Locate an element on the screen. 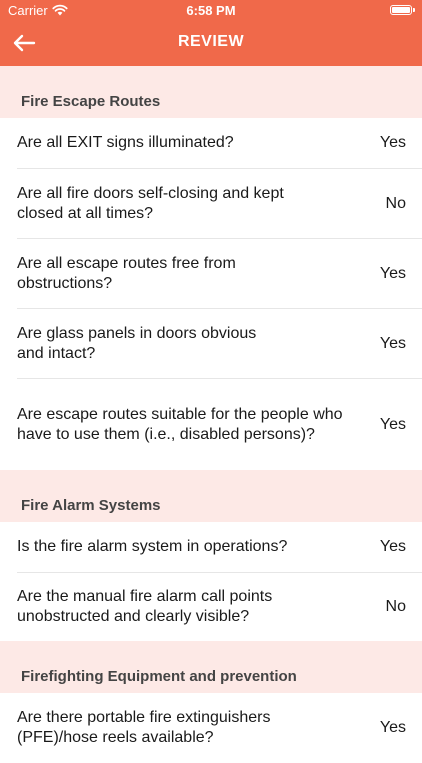 This screenshot has width=422, height=763. section-header: Fire Escape Routes is located at coordinates (211, 92).